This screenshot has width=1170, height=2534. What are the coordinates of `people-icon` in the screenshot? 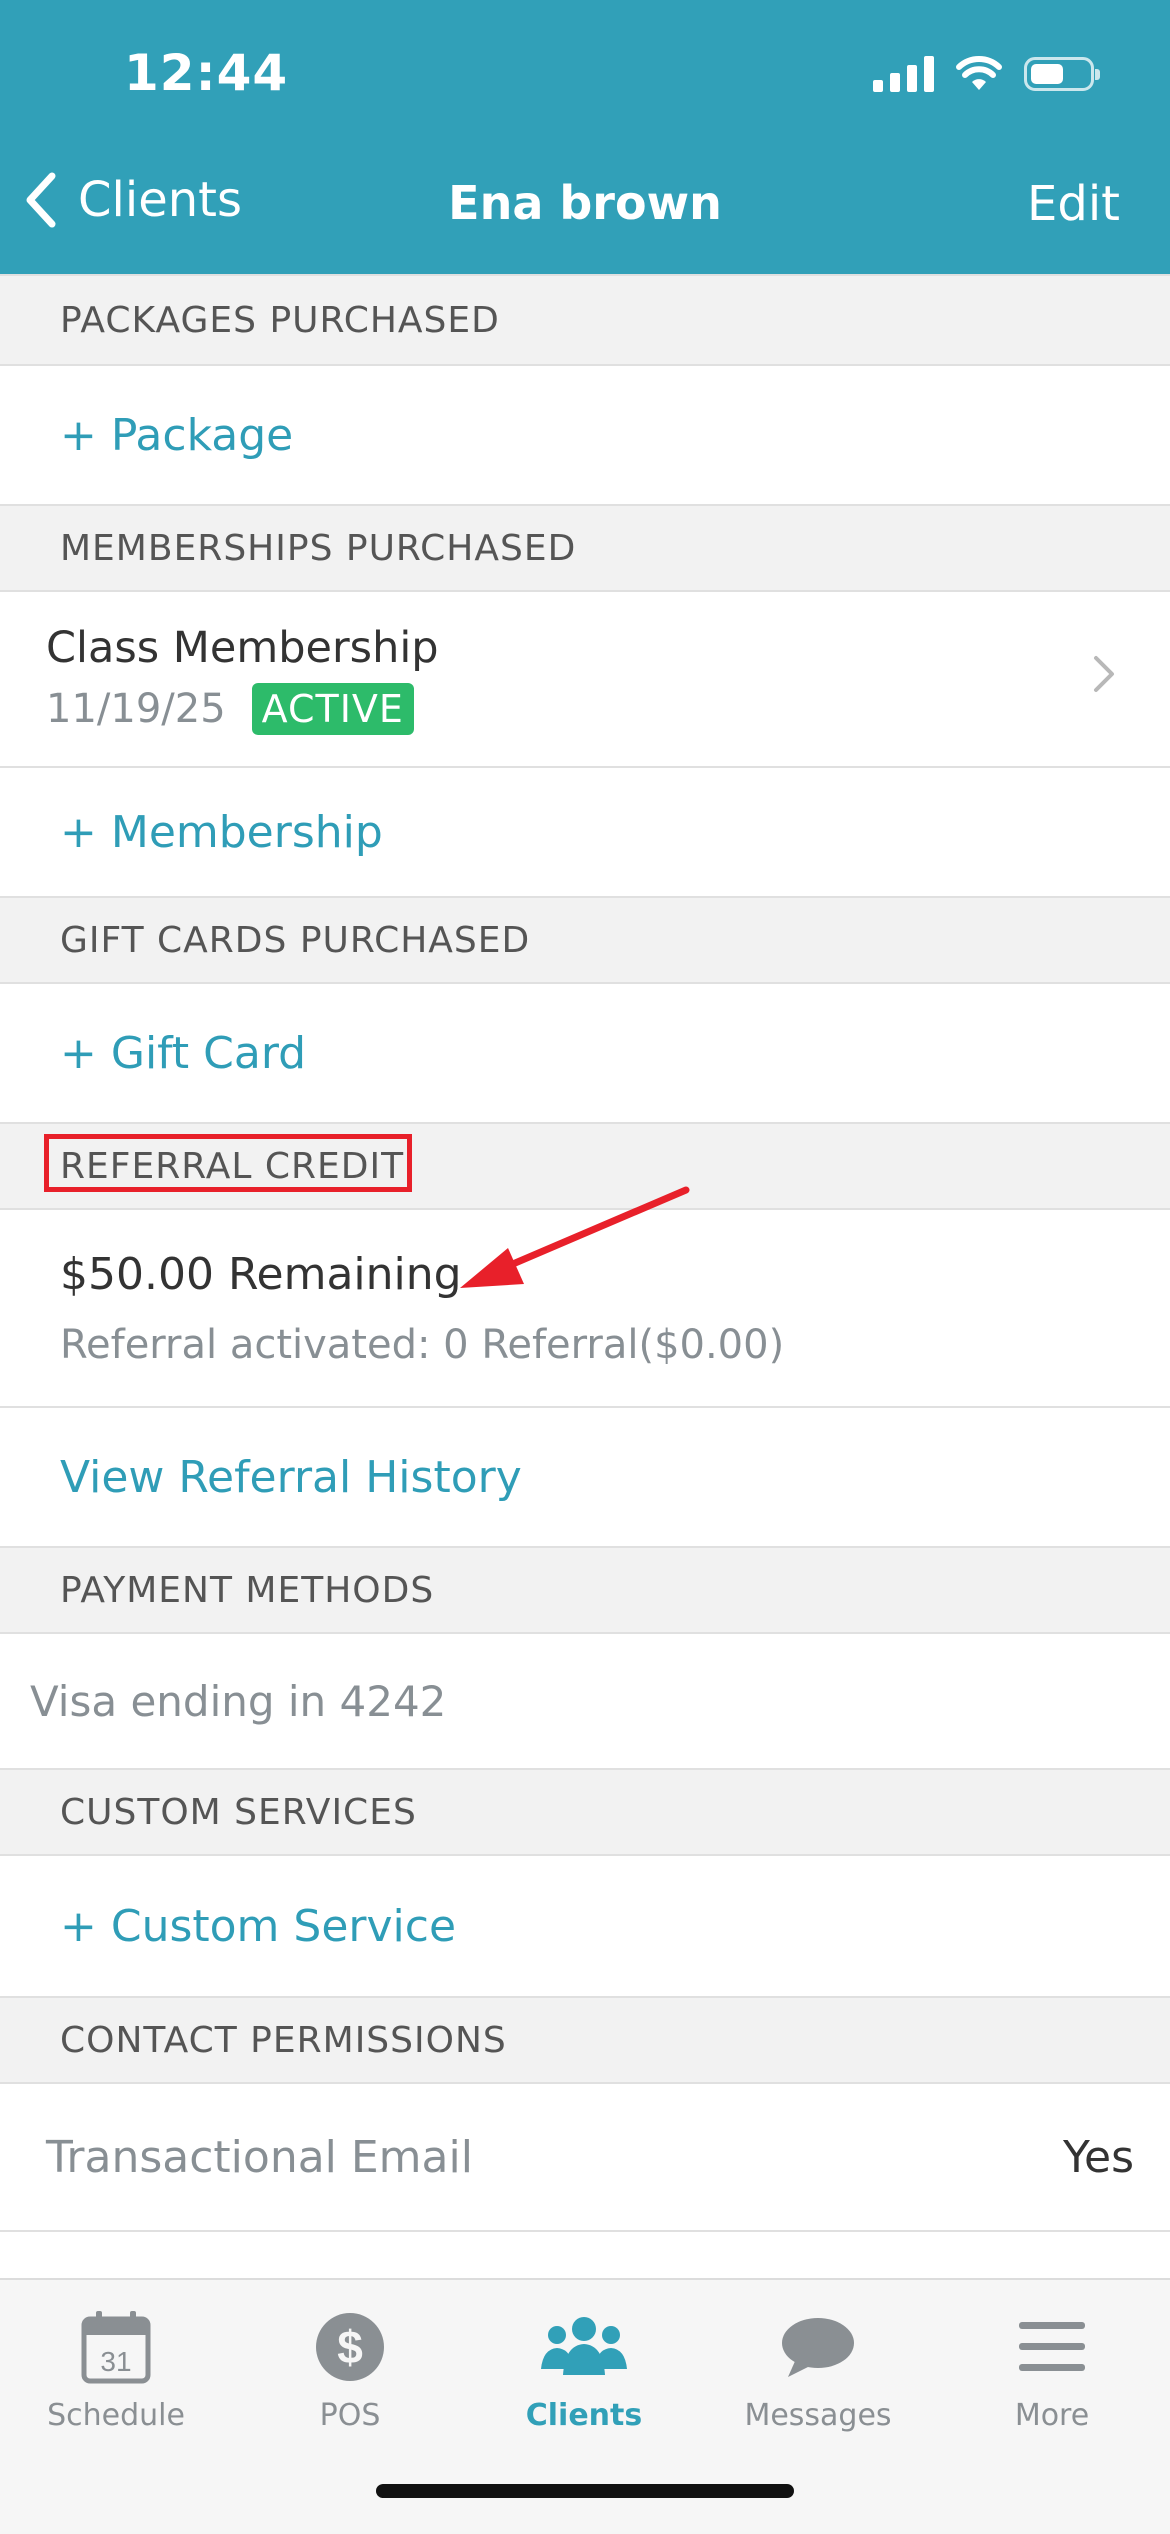 It's located at (584, 2346).